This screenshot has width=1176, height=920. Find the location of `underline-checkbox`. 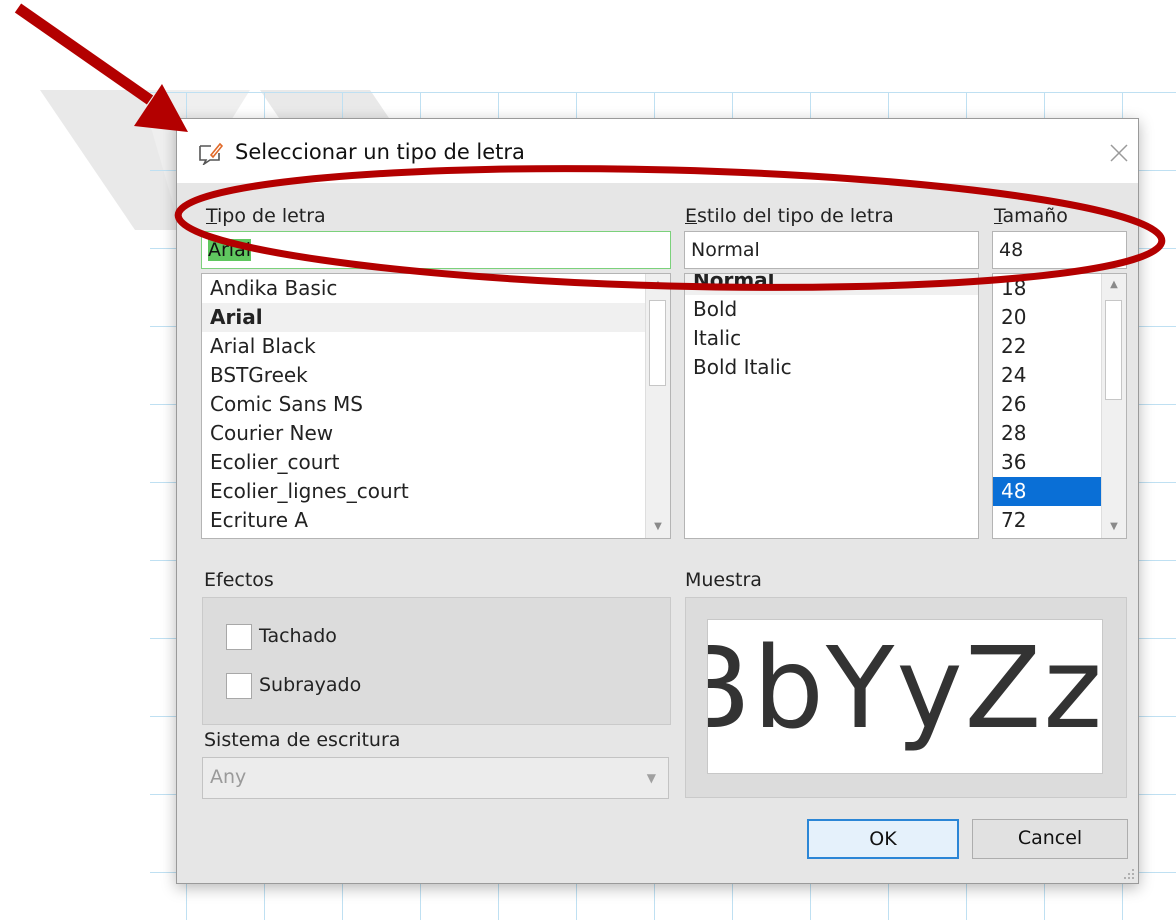

underline-checkbox is located at coordinates (239, 686).